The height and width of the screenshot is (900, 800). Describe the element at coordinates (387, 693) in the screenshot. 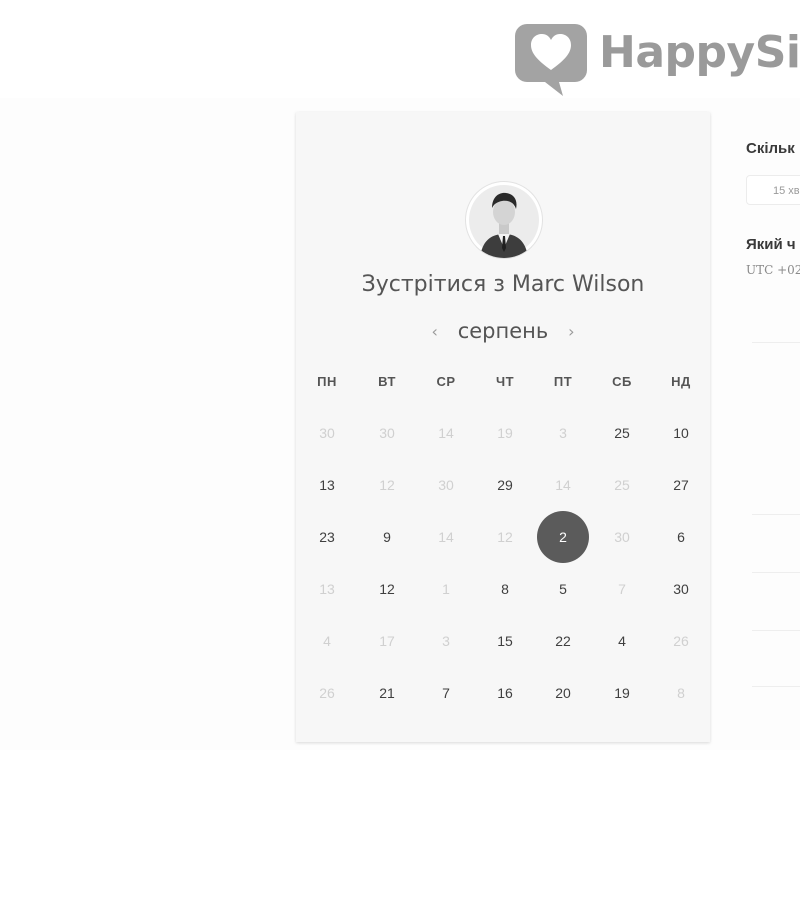

I see `calendar-day: 21` at that location.